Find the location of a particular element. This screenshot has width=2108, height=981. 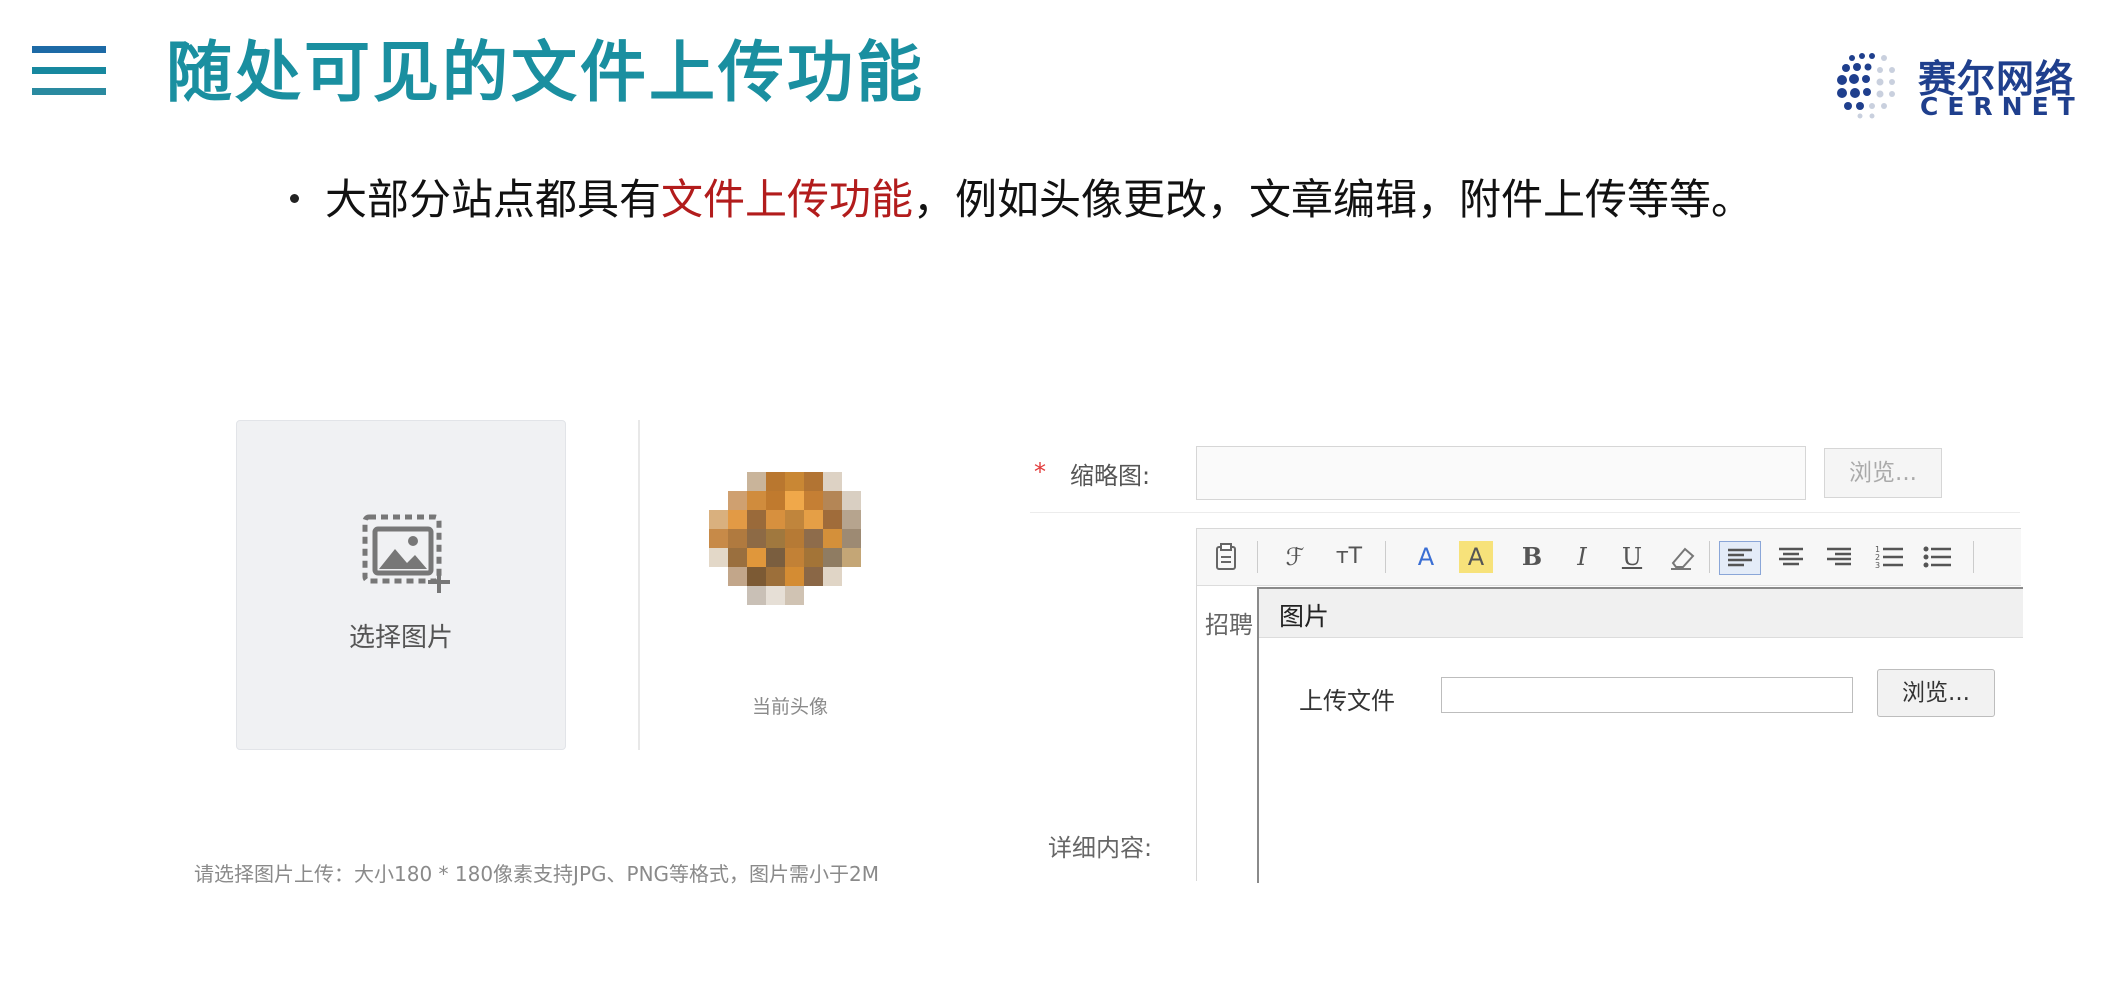

align-right-icon is located at coordinates (1839, 557).